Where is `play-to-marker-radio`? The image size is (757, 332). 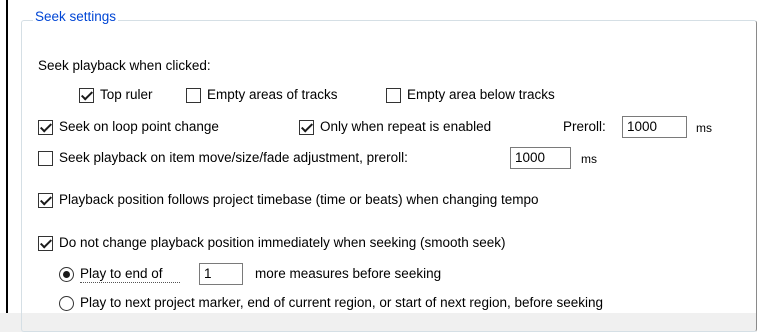
play-to-marker-radio is located at coordinates (66, 303).